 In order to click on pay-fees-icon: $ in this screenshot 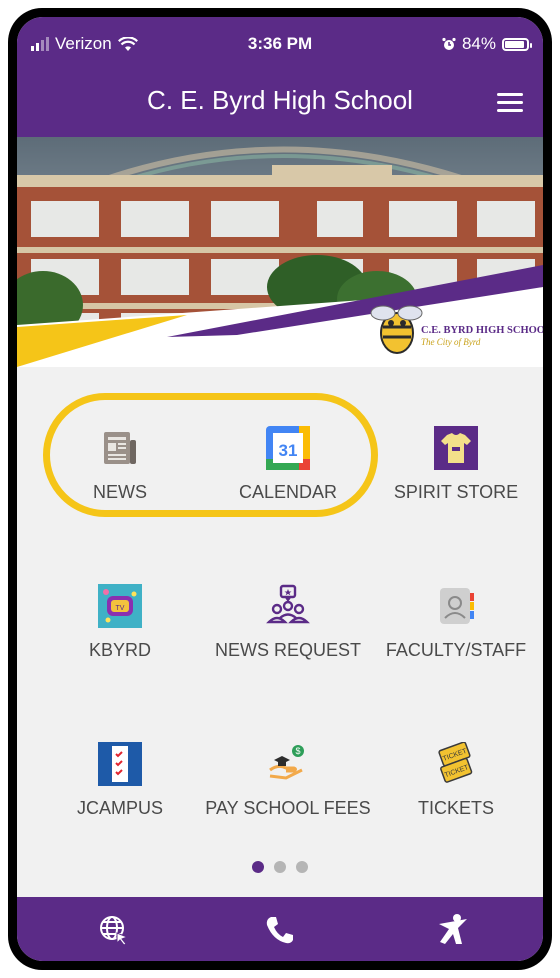, I will do `click(288, 764)`.